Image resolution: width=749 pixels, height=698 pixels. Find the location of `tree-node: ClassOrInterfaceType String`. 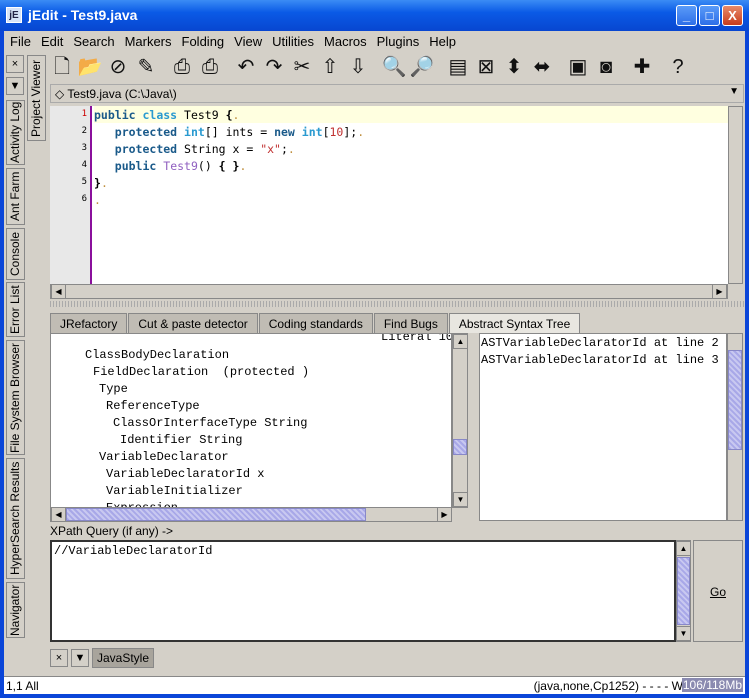

tree-node: ClassOrInterfaceType String is located at coordinates (210, 423).